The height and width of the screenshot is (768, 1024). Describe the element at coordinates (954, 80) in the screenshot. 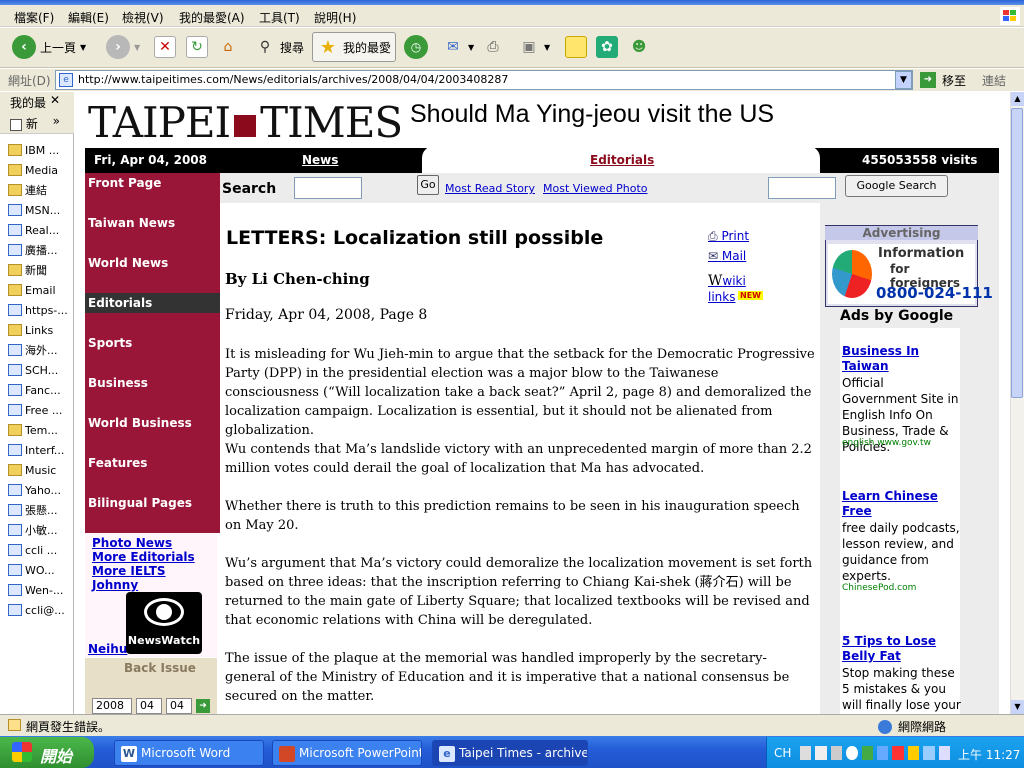

I see `go-button: 移至` at that location.